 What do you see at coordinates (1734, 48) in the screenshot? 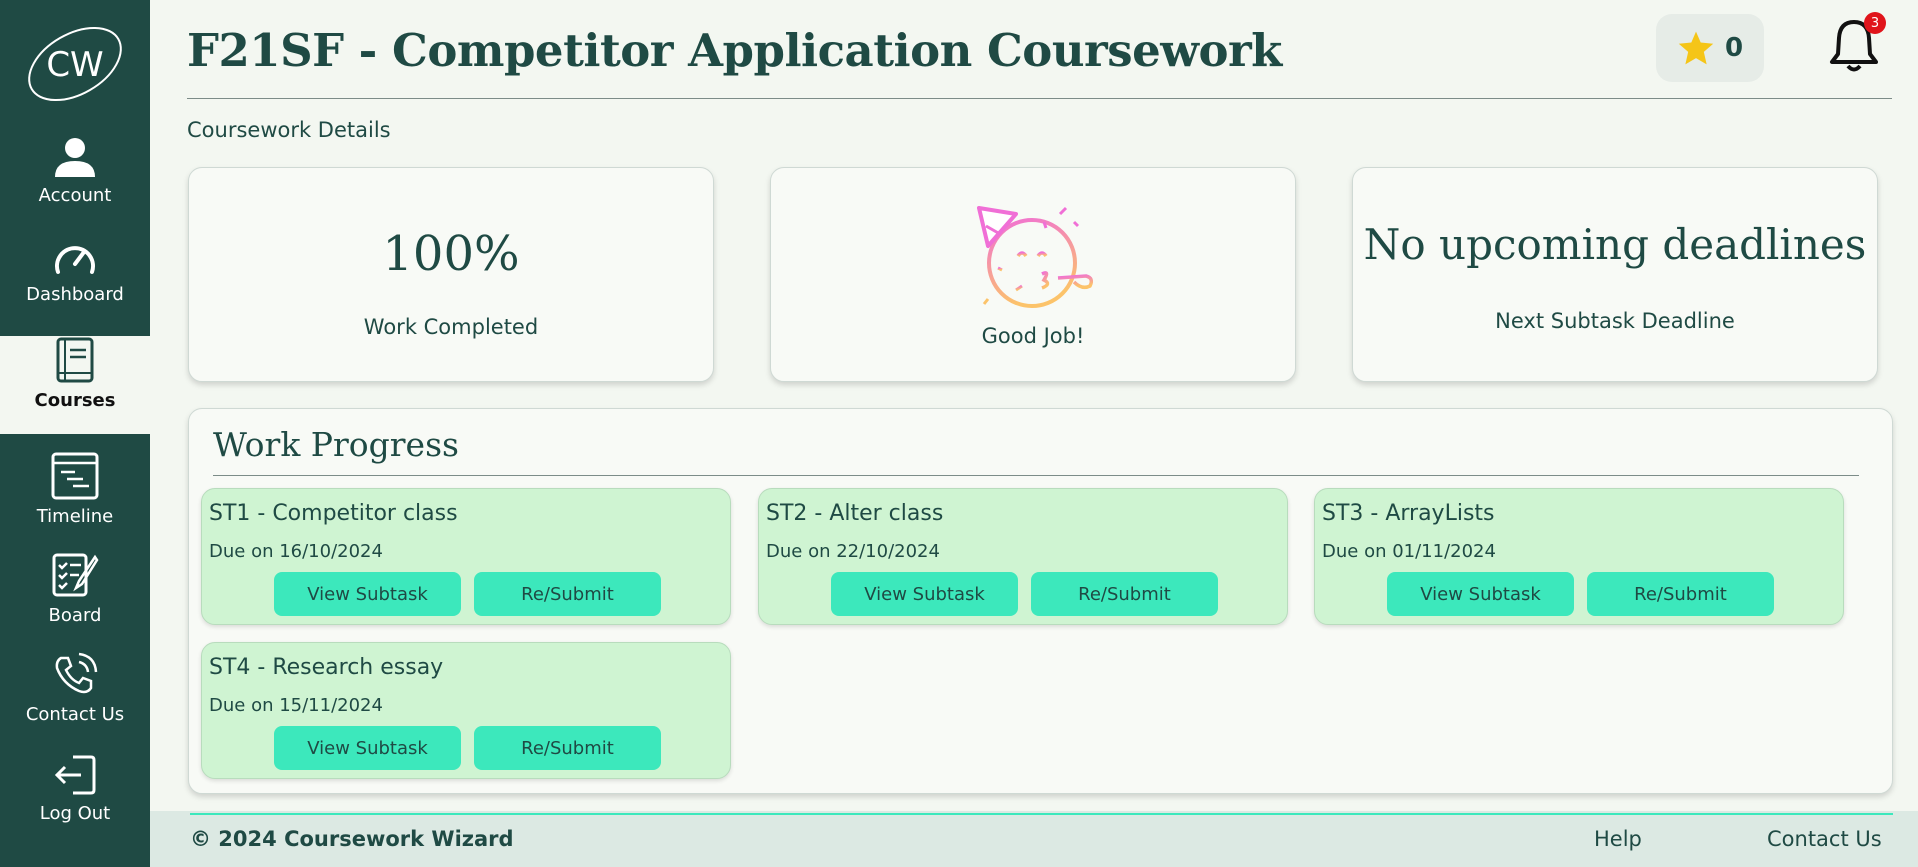
I see `stars-count: 0` at bounding box center [1734, 48].